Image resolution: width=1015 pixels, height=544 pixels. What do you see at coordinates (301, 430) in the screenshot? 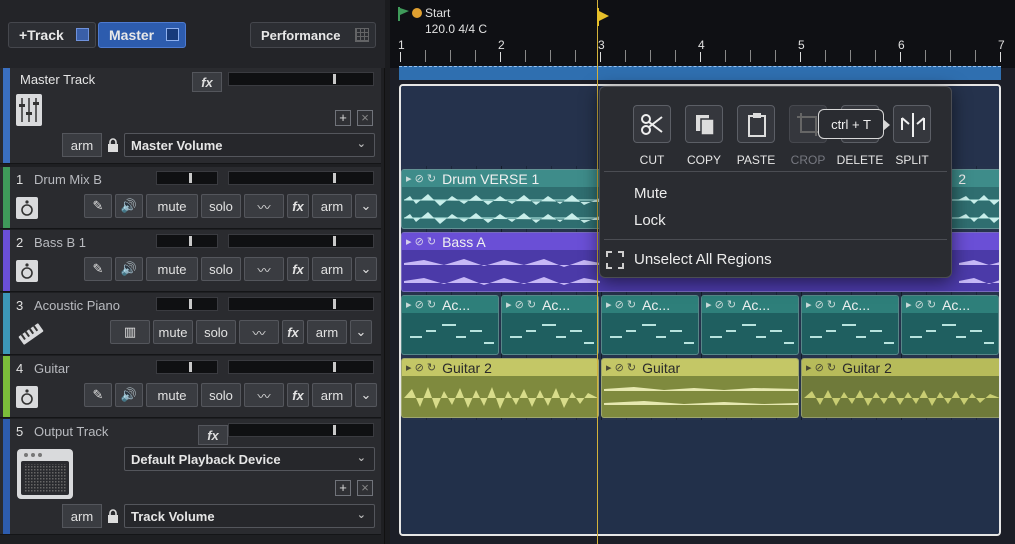
I see `output-level-meter` at bounding box center [301, 430].